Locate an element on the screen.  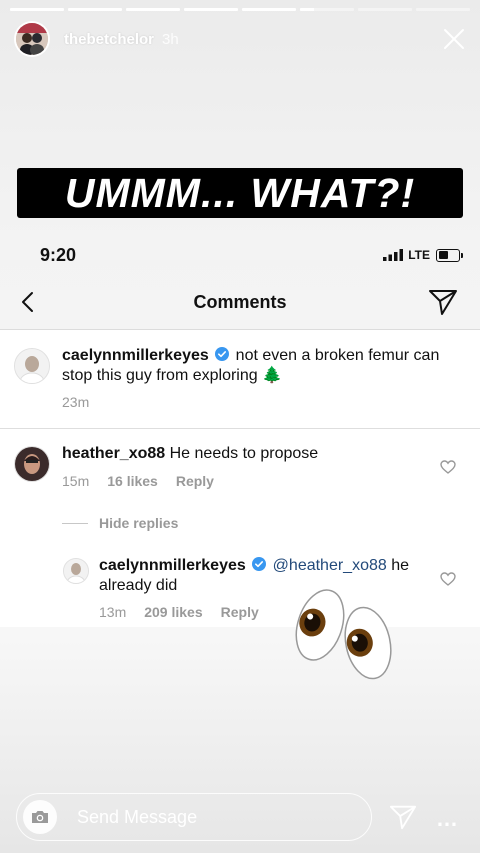
comment-text: heather_xo88 He needs to propose is located at coordinates (242, 454).